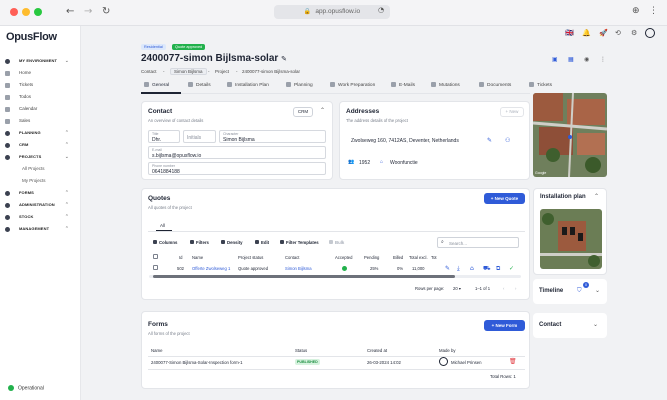  Describe the element at coordinates (571, 239) in the screenshot. I see `installation-plan-image` at that location.